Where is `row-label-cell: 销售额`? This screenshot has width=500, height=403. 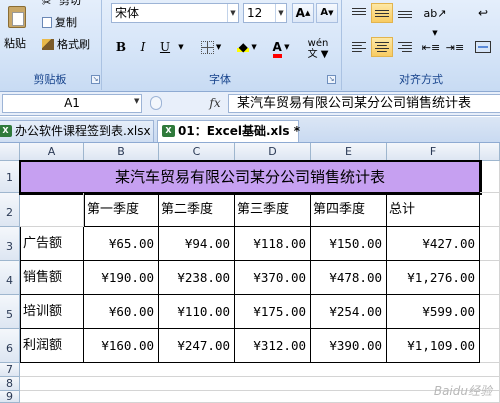
row-label-cell: 销售额 is located at coordinates (52, 278).